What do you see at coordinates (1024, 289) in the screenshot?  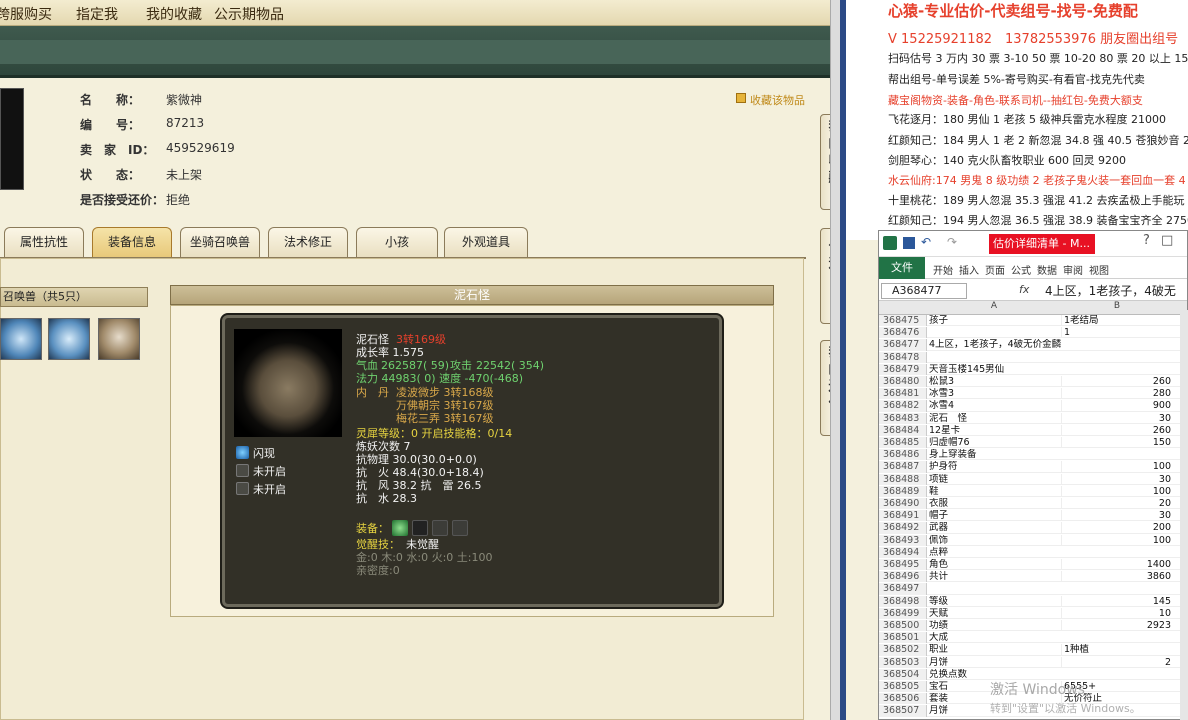 I see `fx-icon: fx` at bounding box center [1024, 289].